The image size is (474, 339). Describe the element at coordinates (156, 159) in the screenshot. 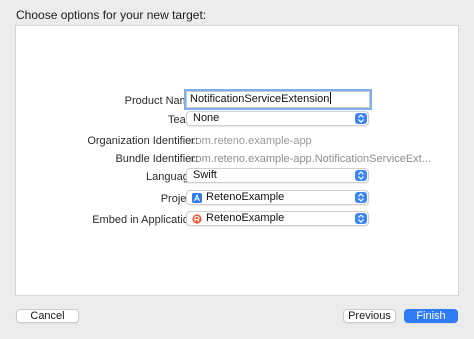

I see `bundle-identifier-label: Bundle Identifier:` at that location.